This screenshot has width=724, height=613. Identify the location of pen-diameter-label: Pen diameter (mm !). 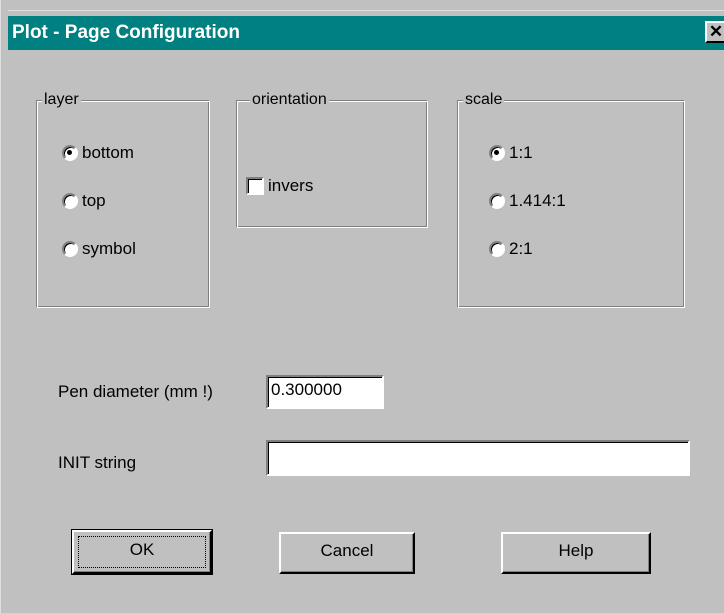
(135, 391).